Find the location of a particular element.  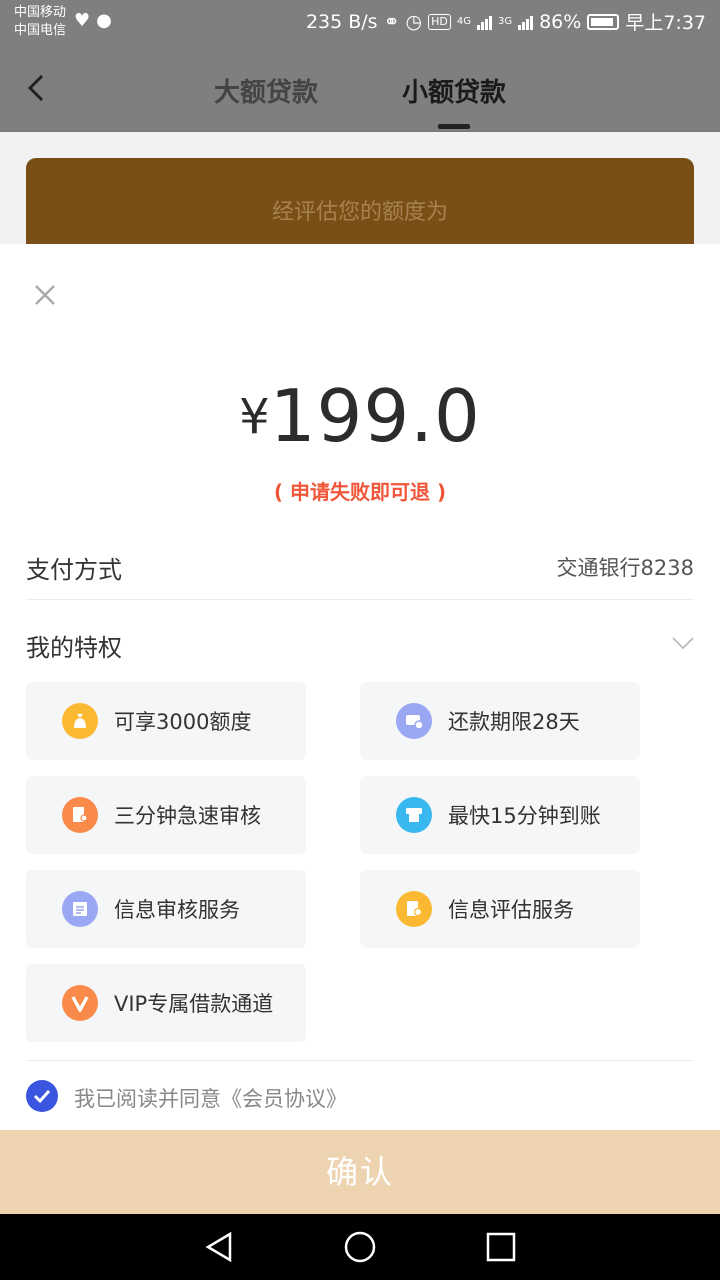

quota-banner: 经评估您的额度为 is located at coordinates (360, 208).